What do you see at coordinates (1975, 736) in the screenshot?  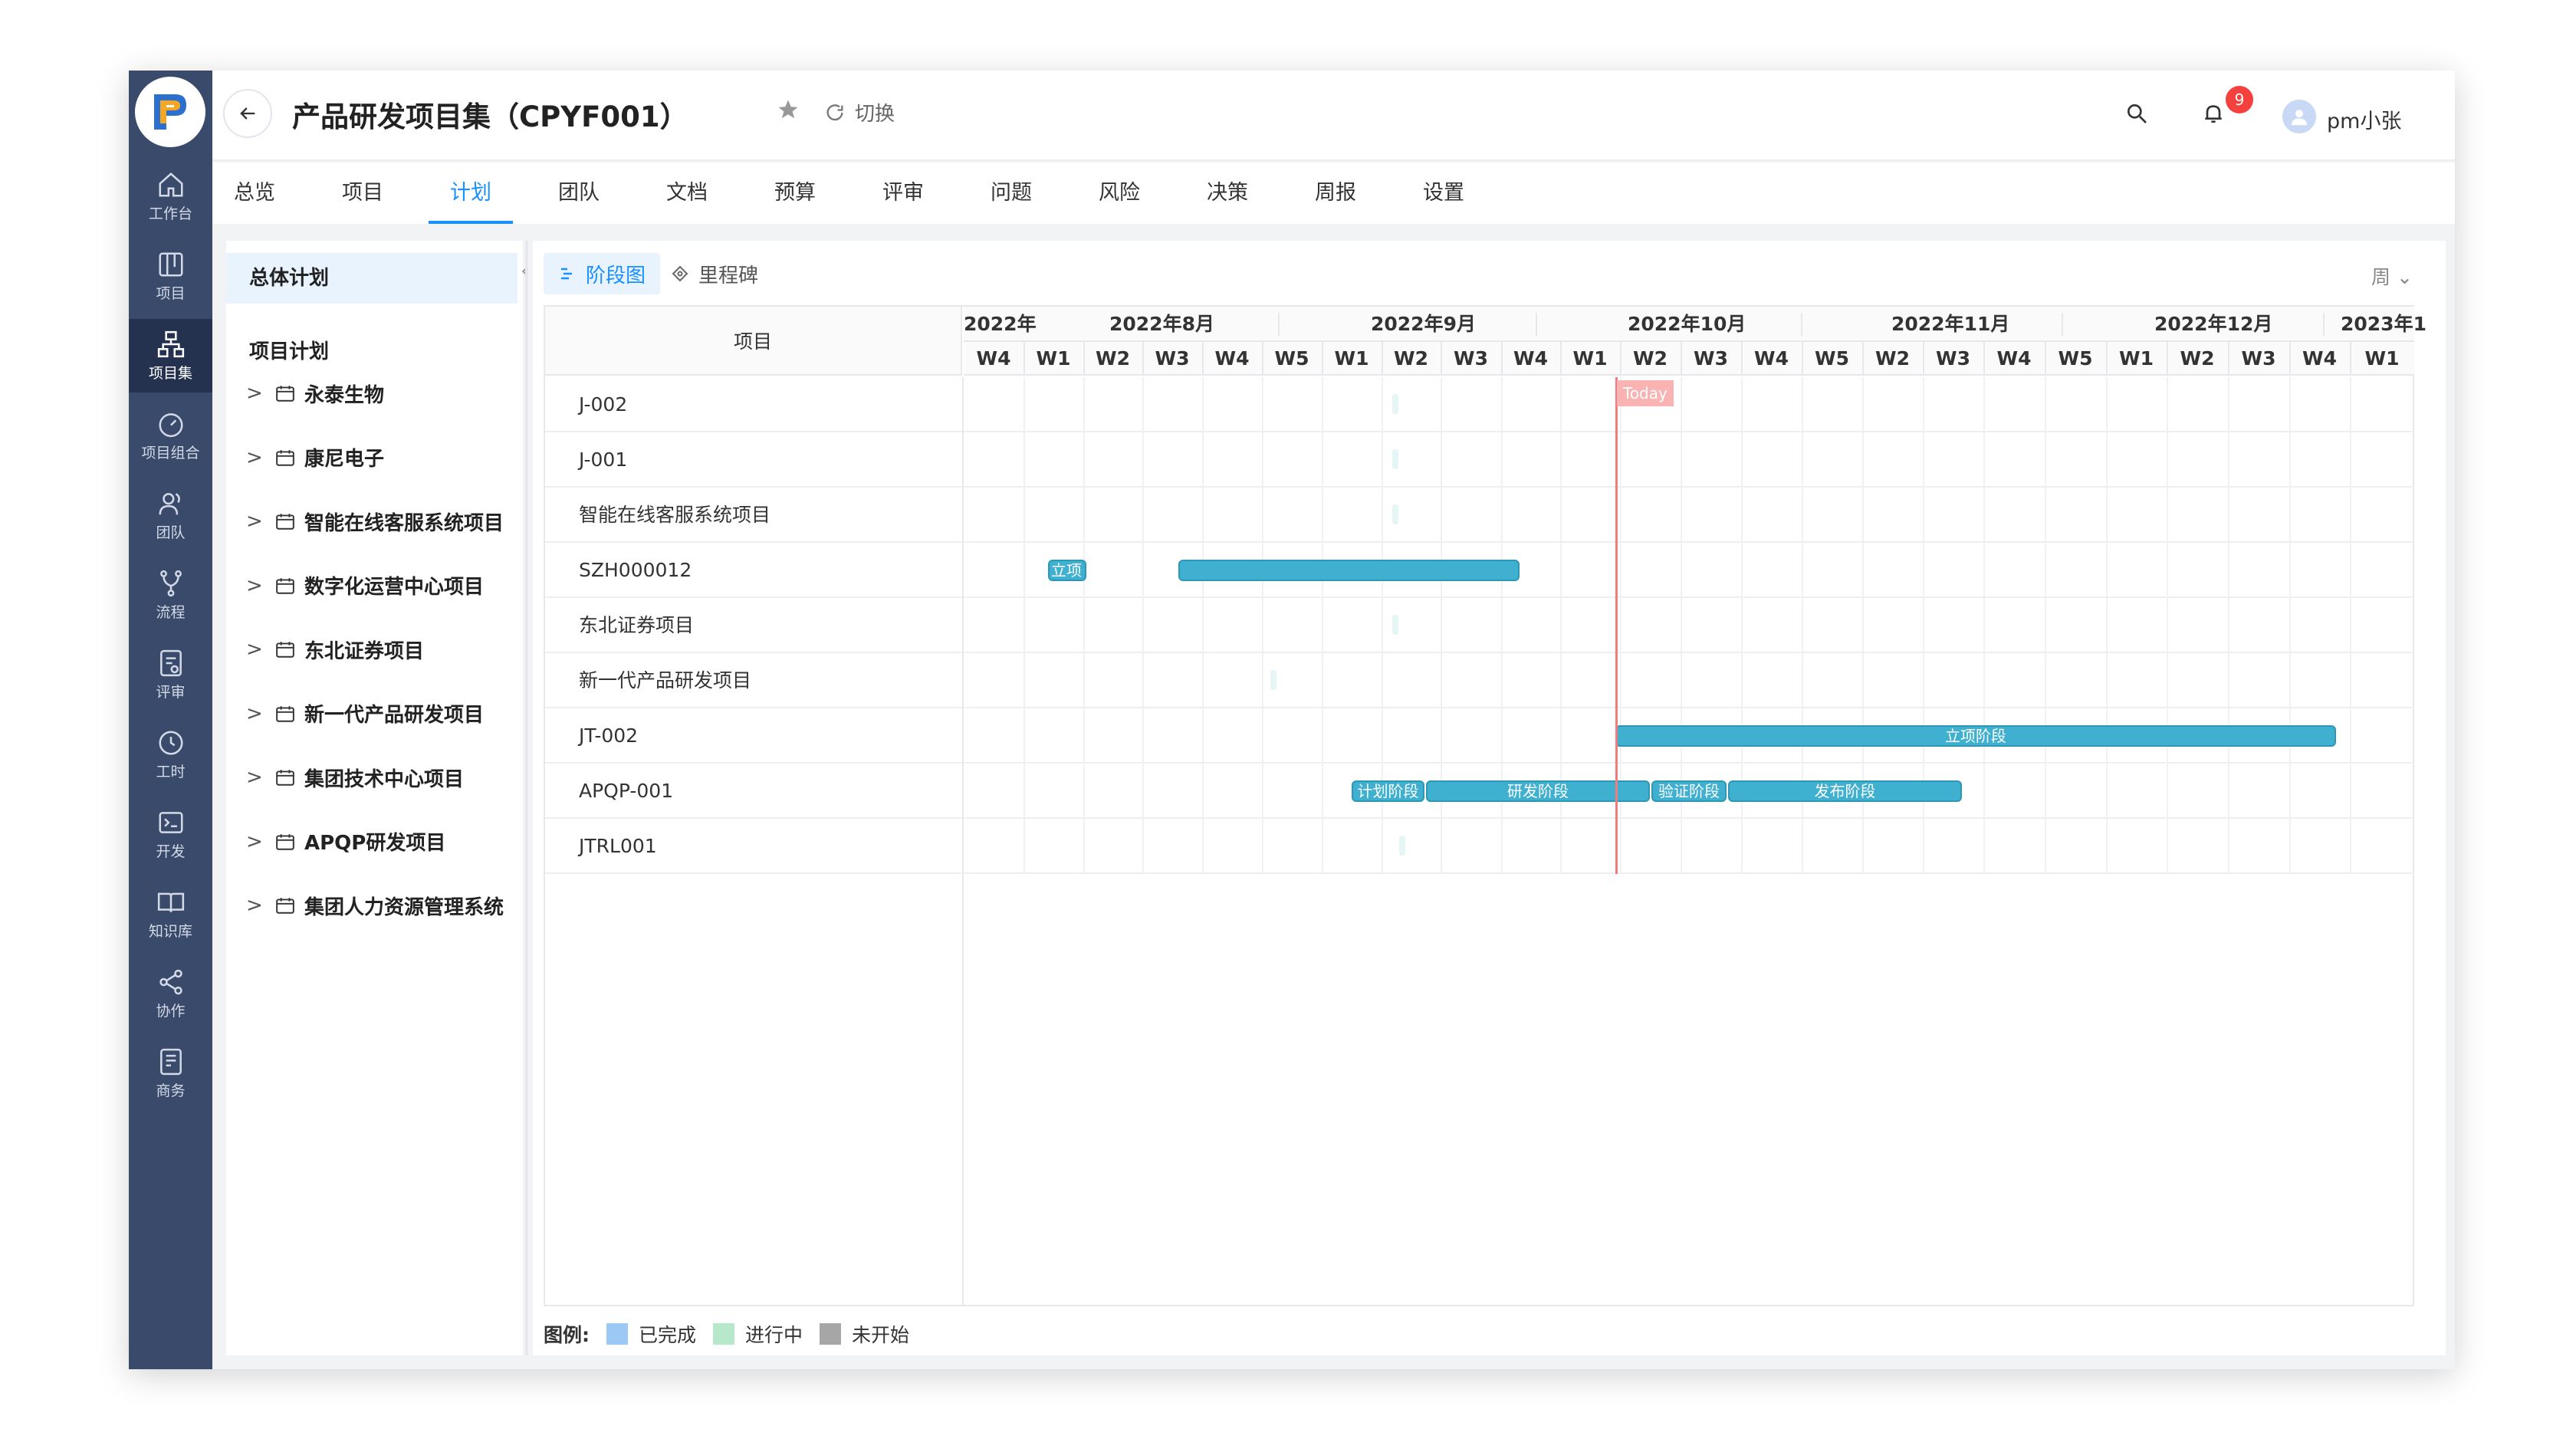 I see `stage-bar: 立项阶段` at bounding box center [1975, 736].